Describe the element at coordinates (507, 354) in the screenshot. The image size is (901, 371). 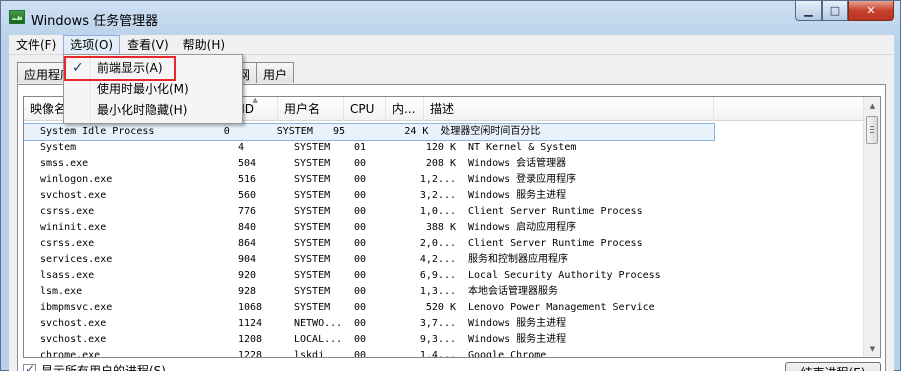
I see `cell-description: Google Chrome` at that location.